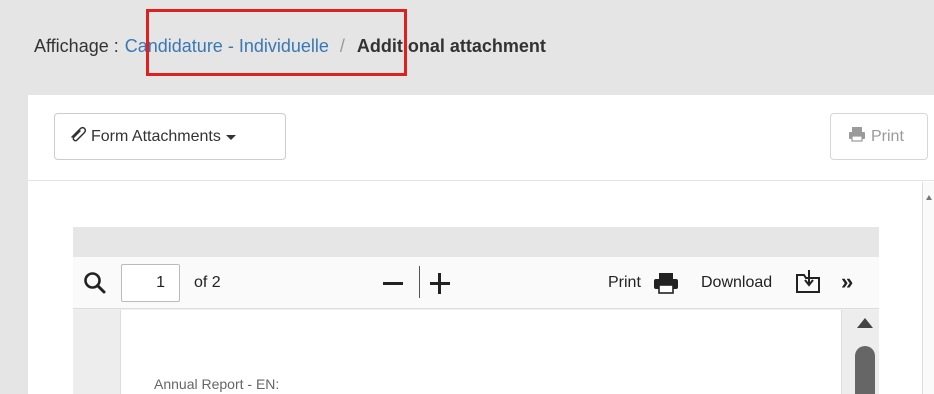  What do you see at coordinates (419, 282) in the screenshot?
I see `zoom-divider` at bounding box center [419, 282].